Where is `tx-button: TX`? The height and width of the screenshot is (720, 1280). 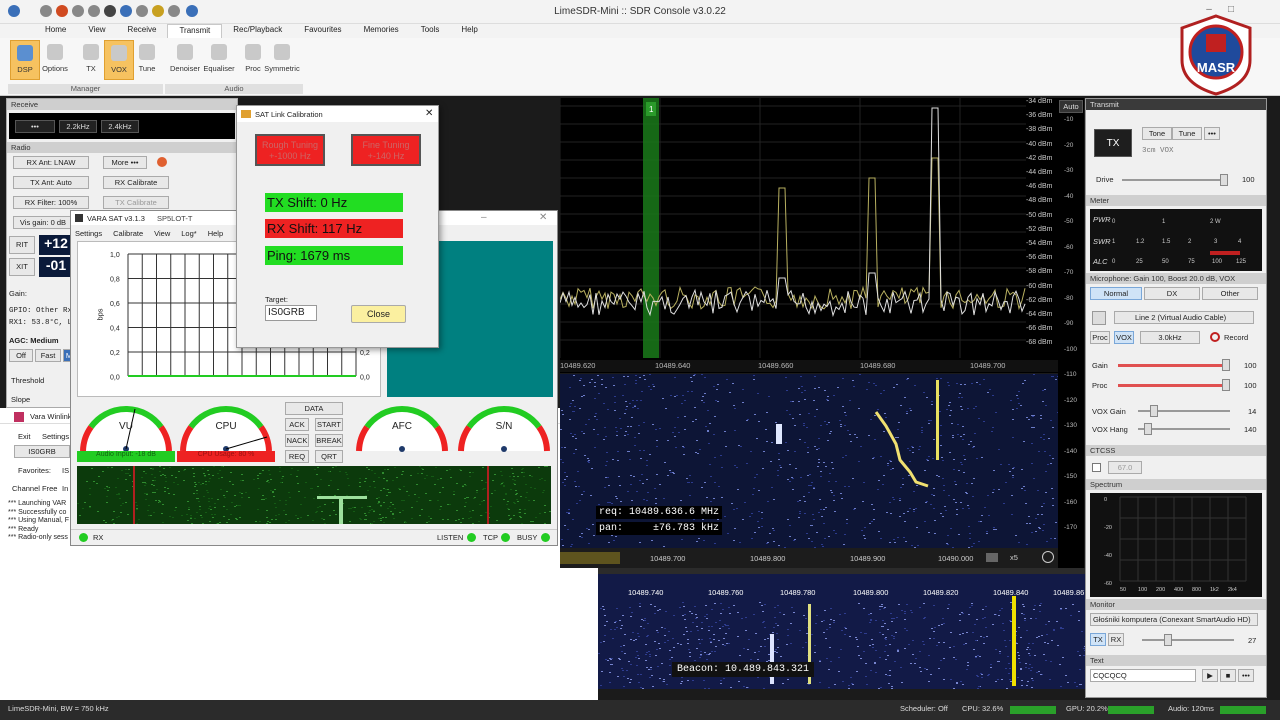 tx-button: TX is located at coordinates (91, 60).